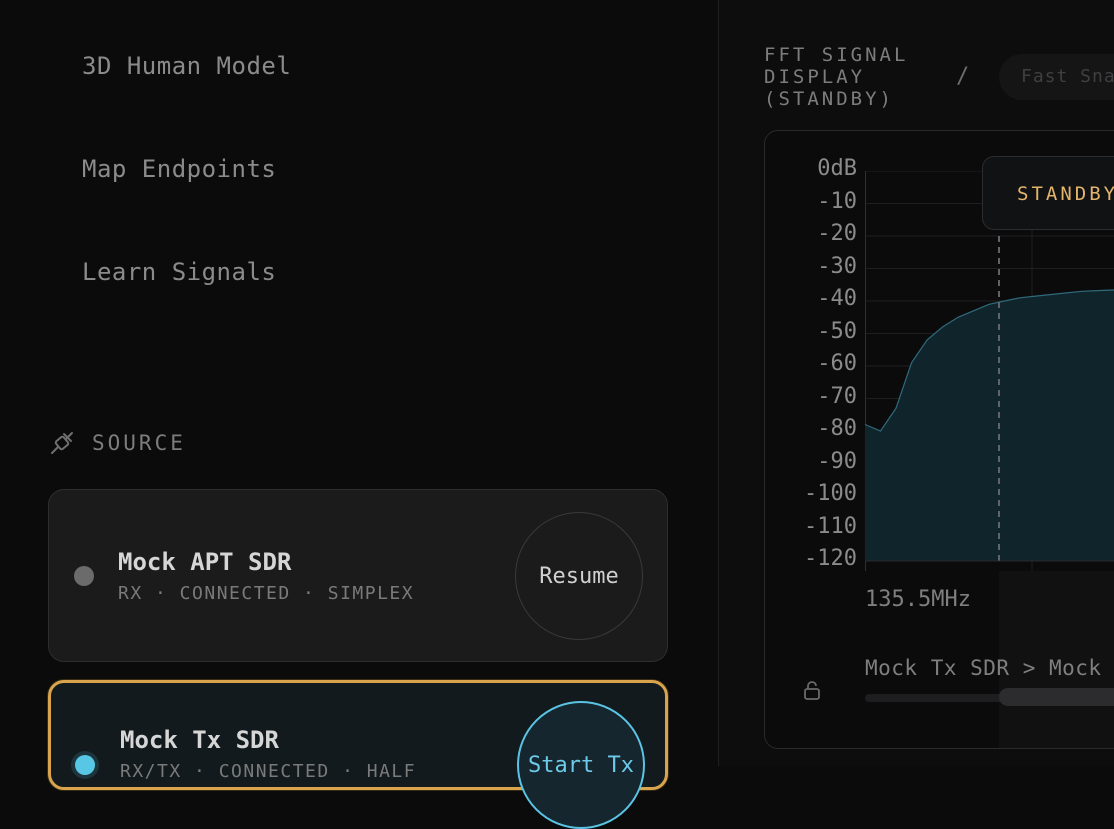  What do you see at coordinates (830, 493) in the screenshot?
I see `y-tick-label: -100` at bounding box center [830, 493].